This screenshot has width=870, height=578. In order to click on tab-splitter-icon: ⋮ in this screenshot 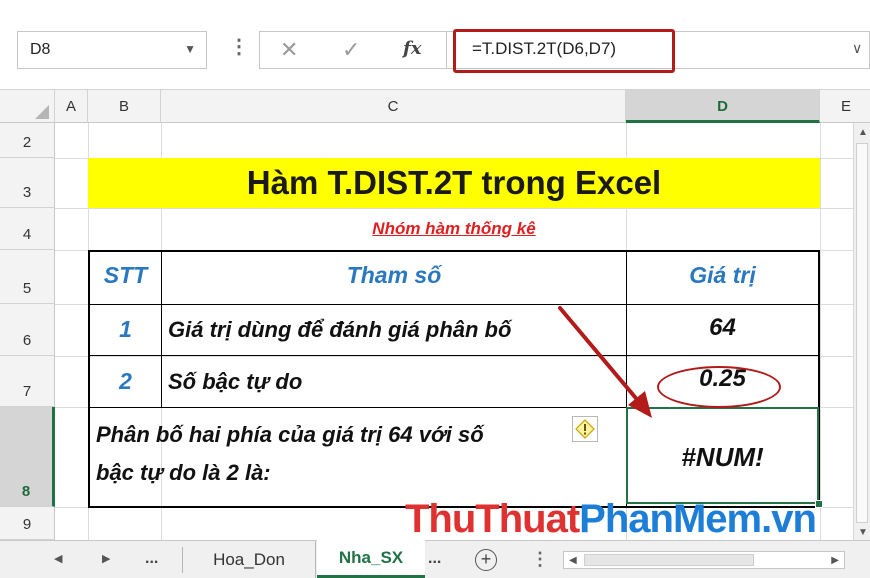, I will do `click(540, 559)`.